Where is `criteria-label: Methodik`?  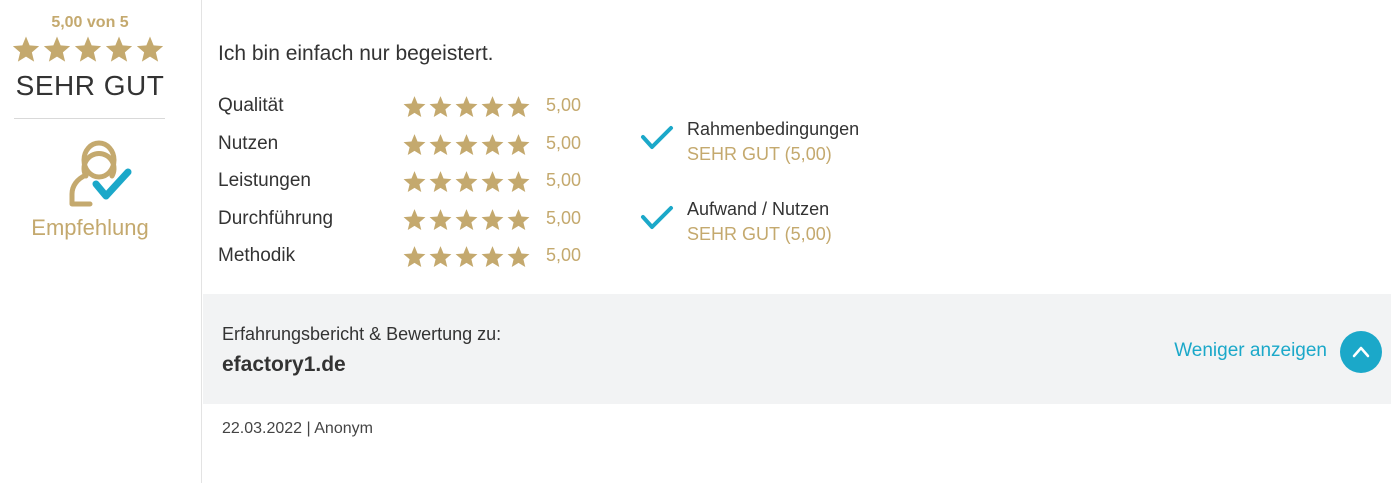 criteria-label: Methodik is located at coordinates (257, 255).